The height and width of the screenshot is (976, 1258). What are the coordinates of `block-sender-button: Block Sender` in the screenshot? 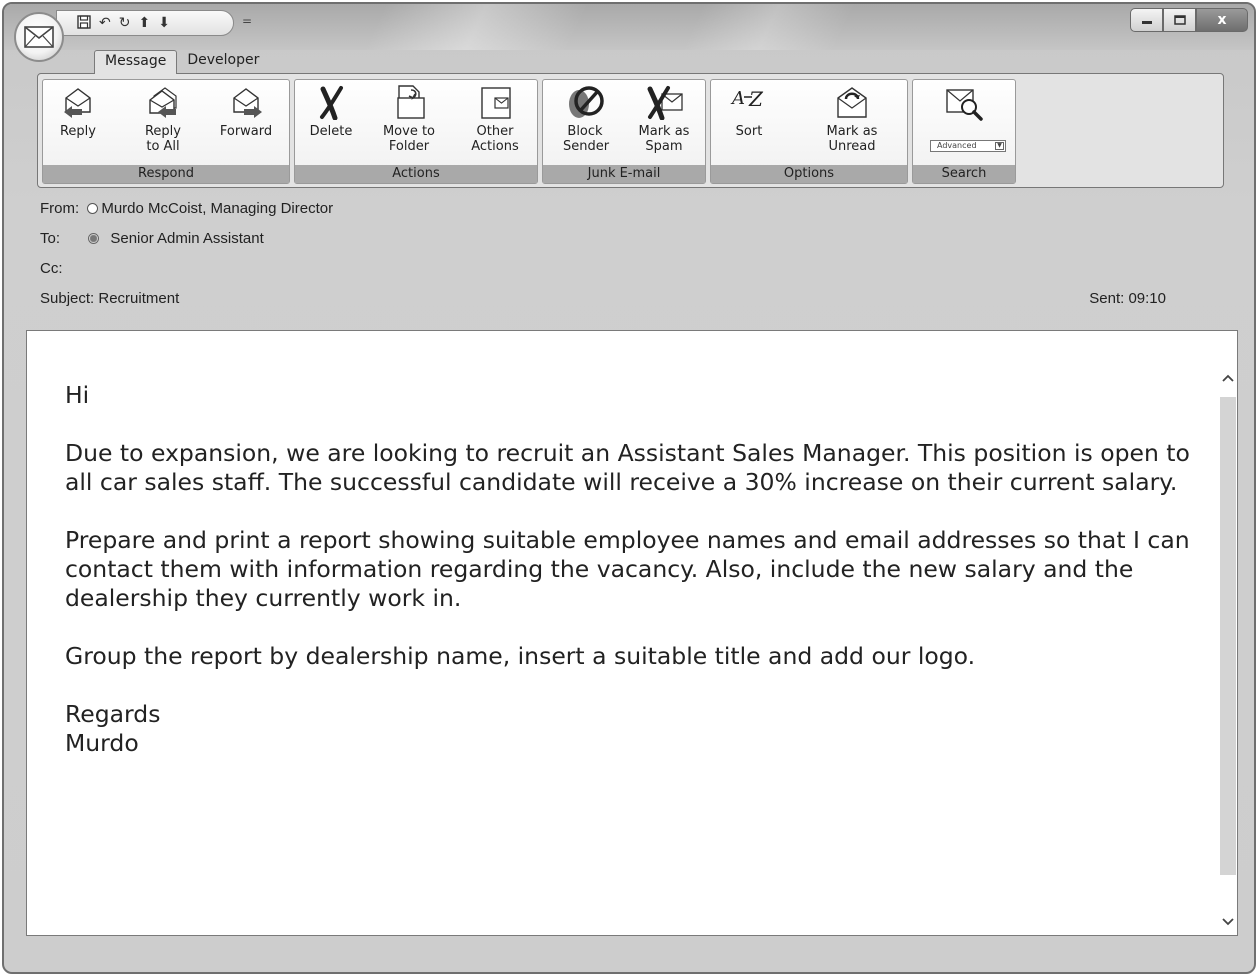 It's located at (585, 119).